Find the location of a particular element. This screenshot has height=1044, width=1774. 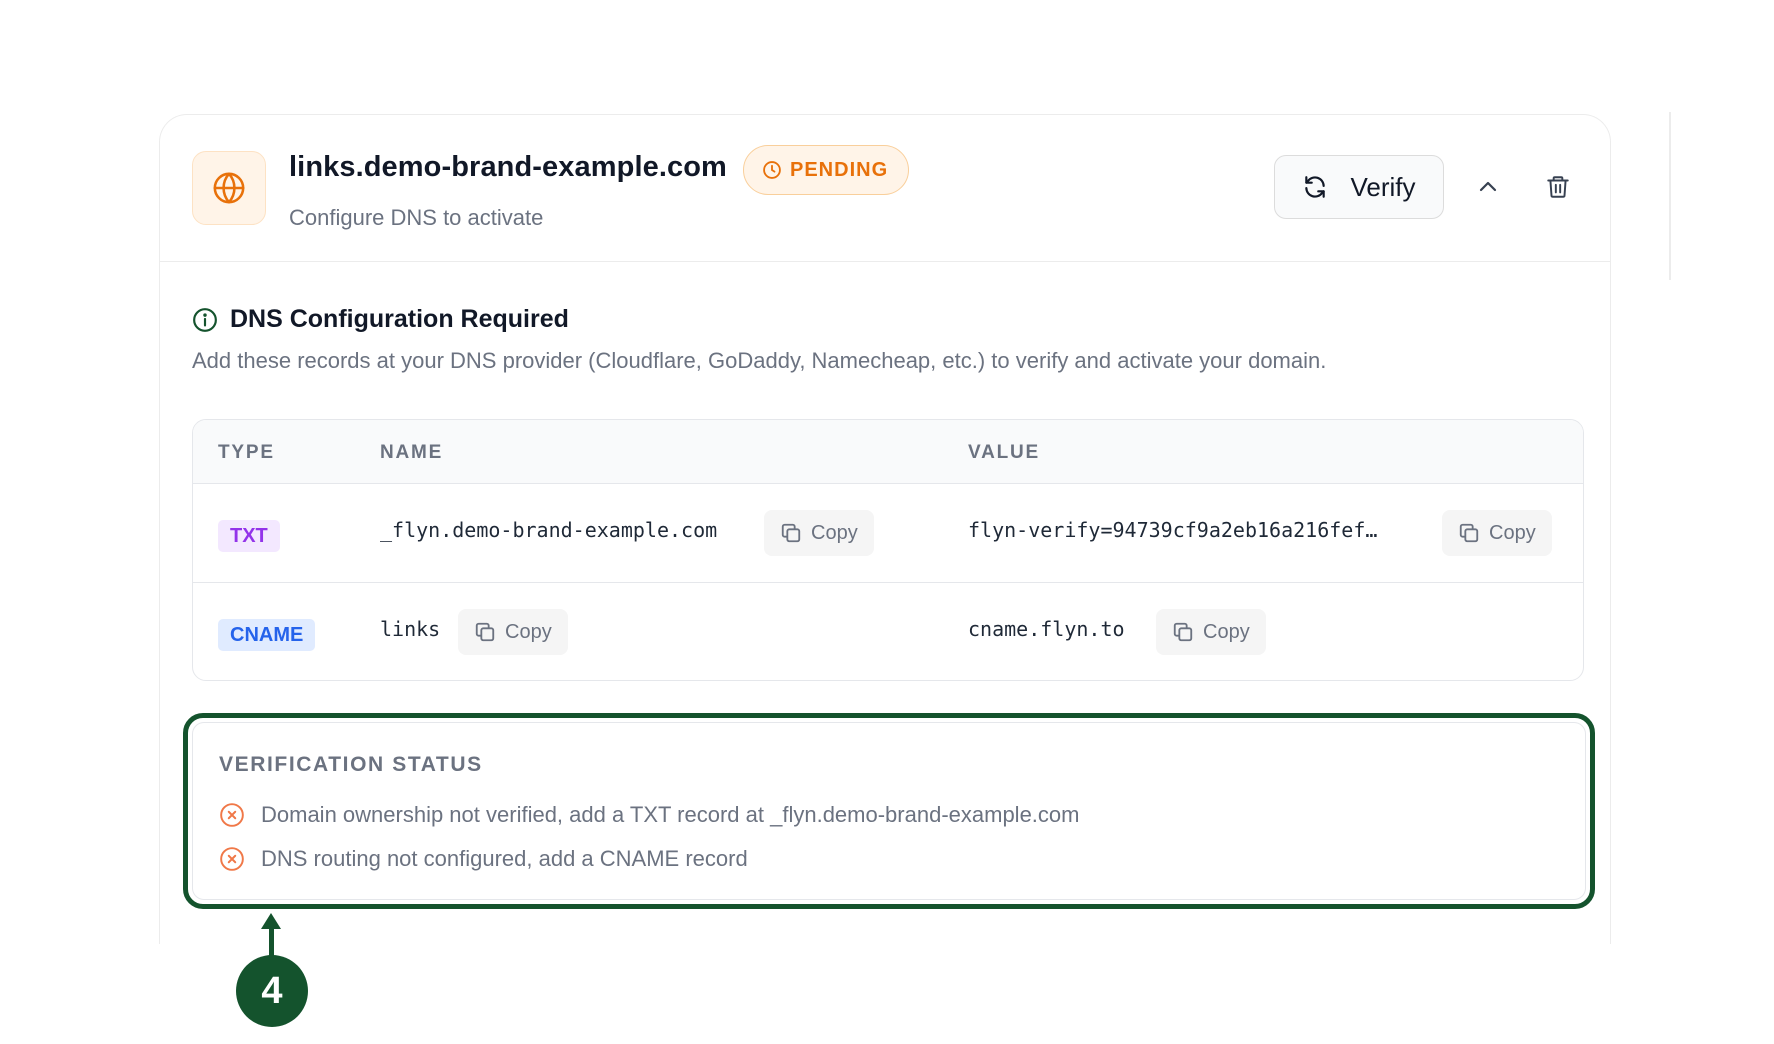

refresh-icon is located at coordinates (1315, 187).